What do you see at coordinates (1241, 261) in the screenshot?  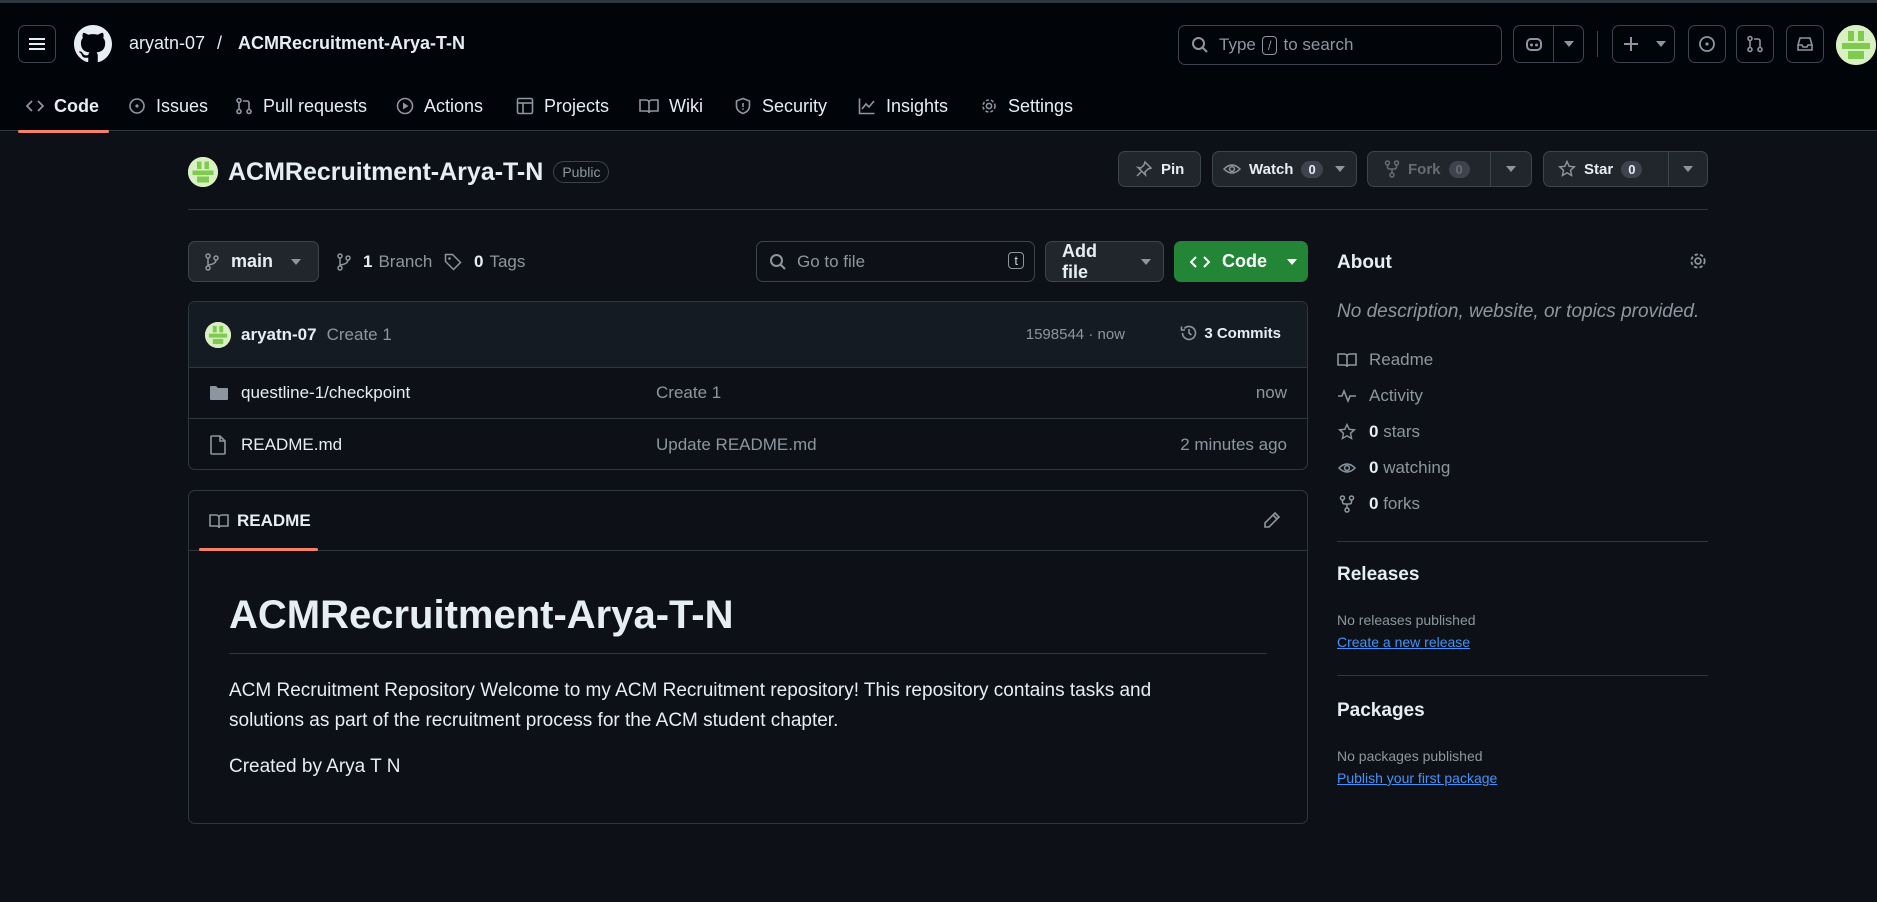 I see `code-button: Code` at bounding box center [1241, 261].